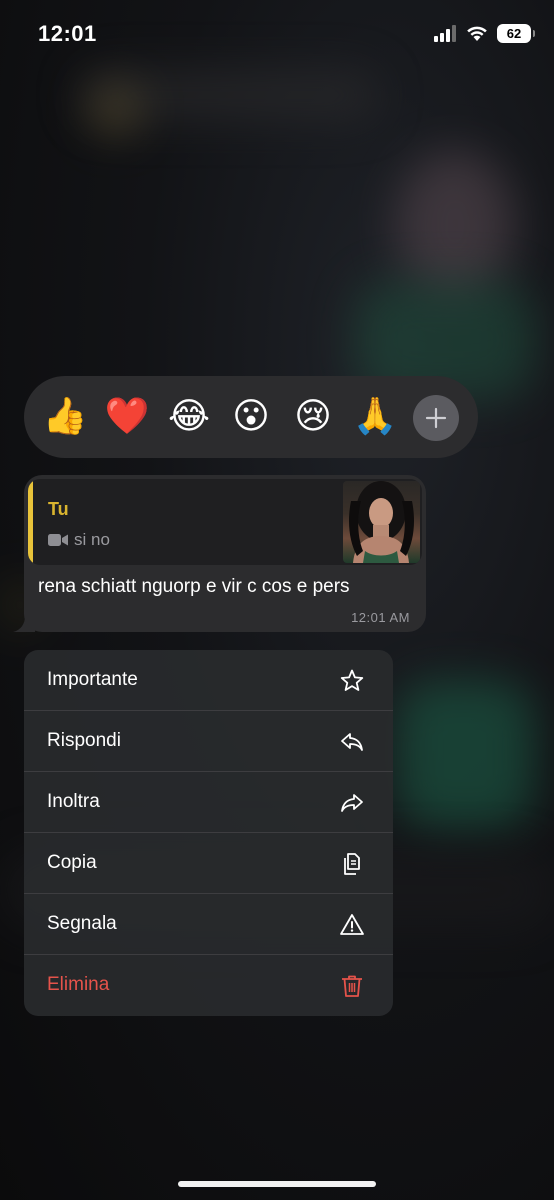 Image resolution: width=554 pixels, height=1200 pixels. Describe the element at coordinates (58, 509) in the screenshot. I see `quote-author: Tu` at that location.